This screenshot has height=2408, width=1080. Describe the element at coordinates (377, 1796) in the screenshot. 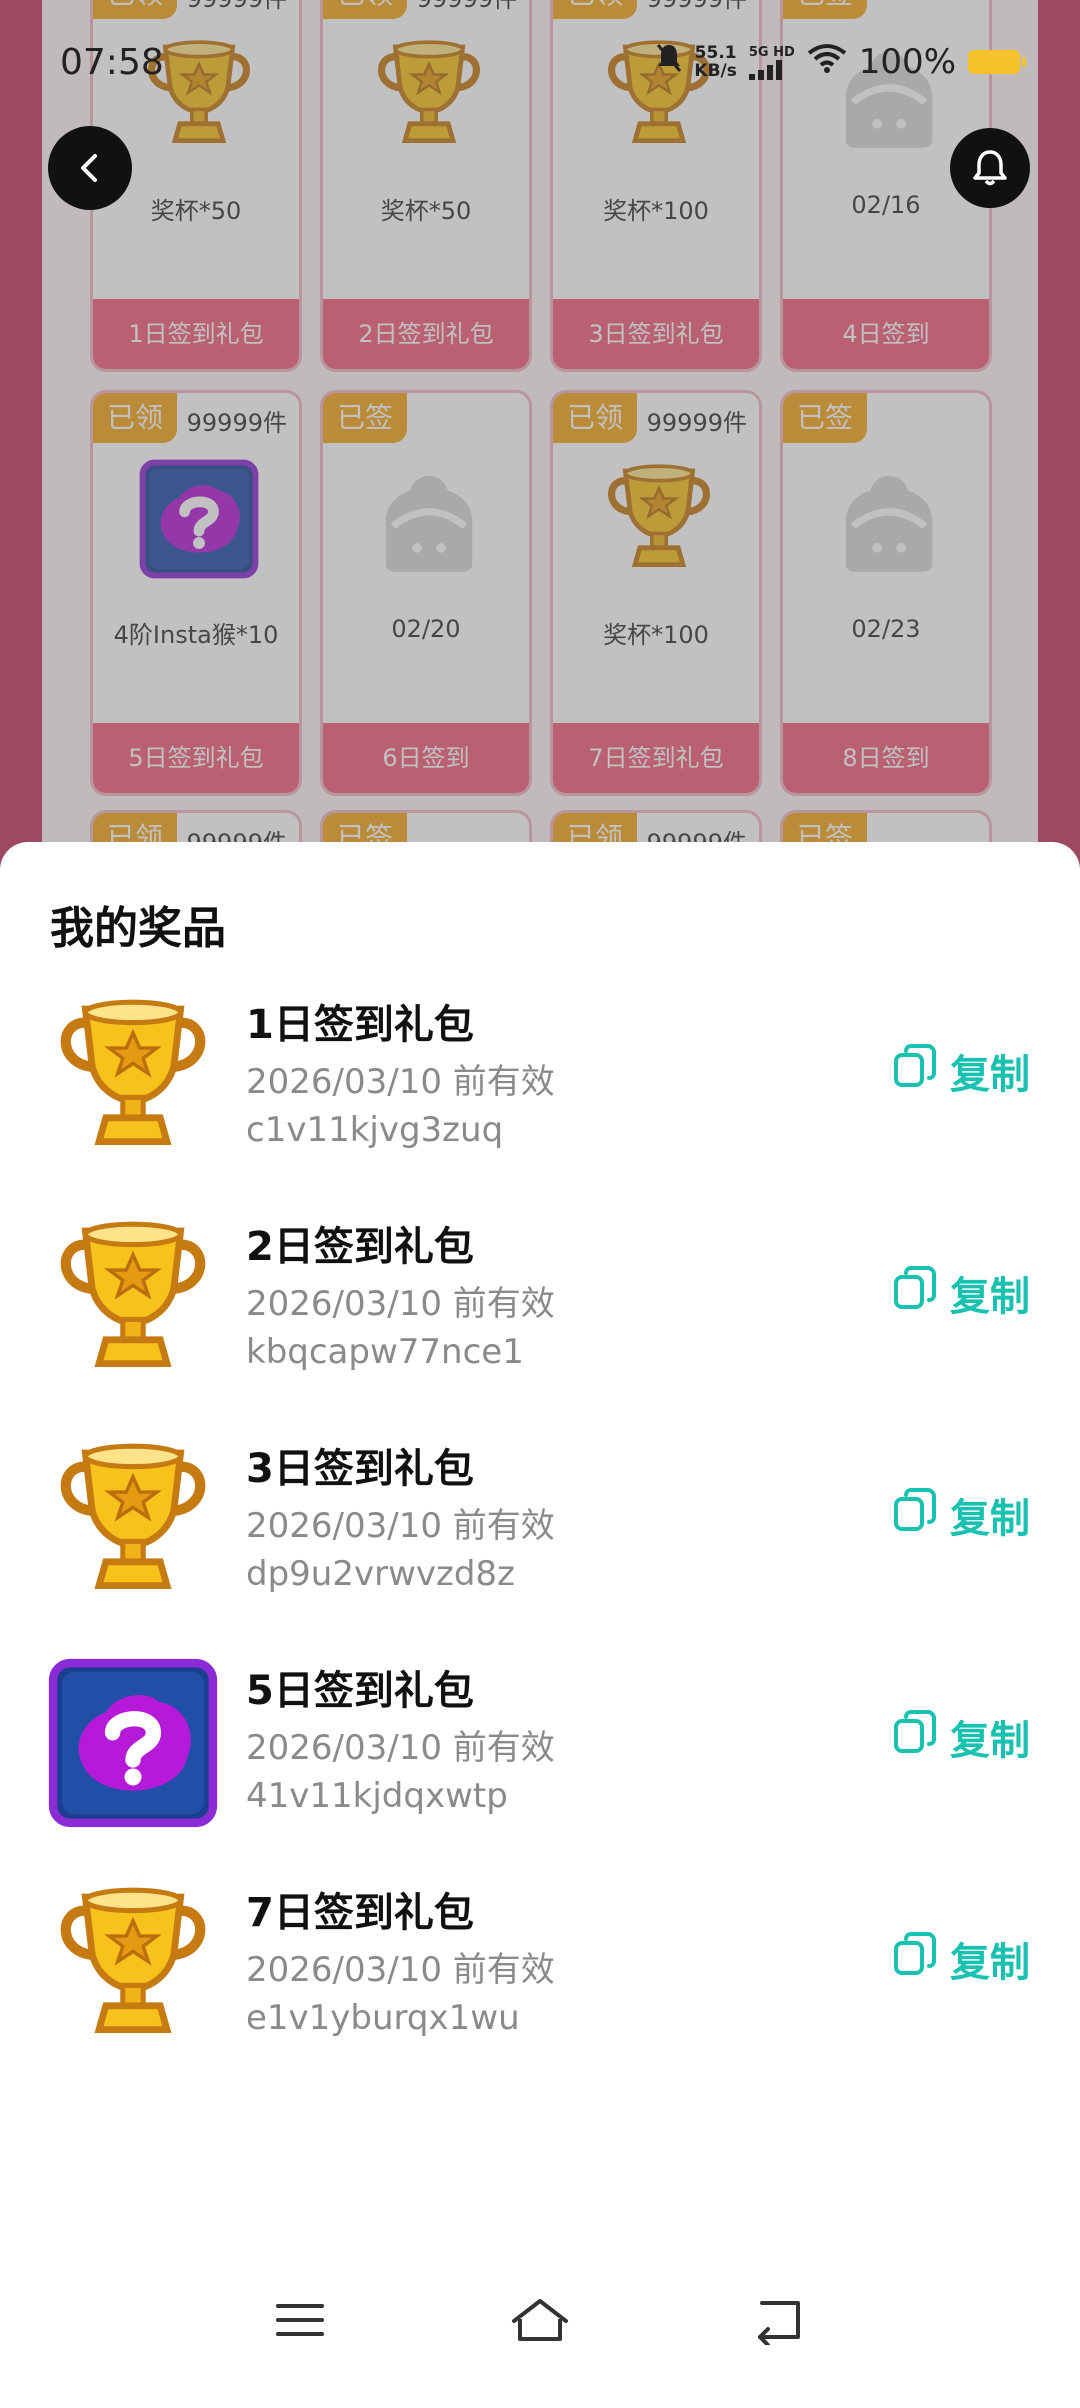

I see `prize-code: 41v11kjdqxwtp` at that location.